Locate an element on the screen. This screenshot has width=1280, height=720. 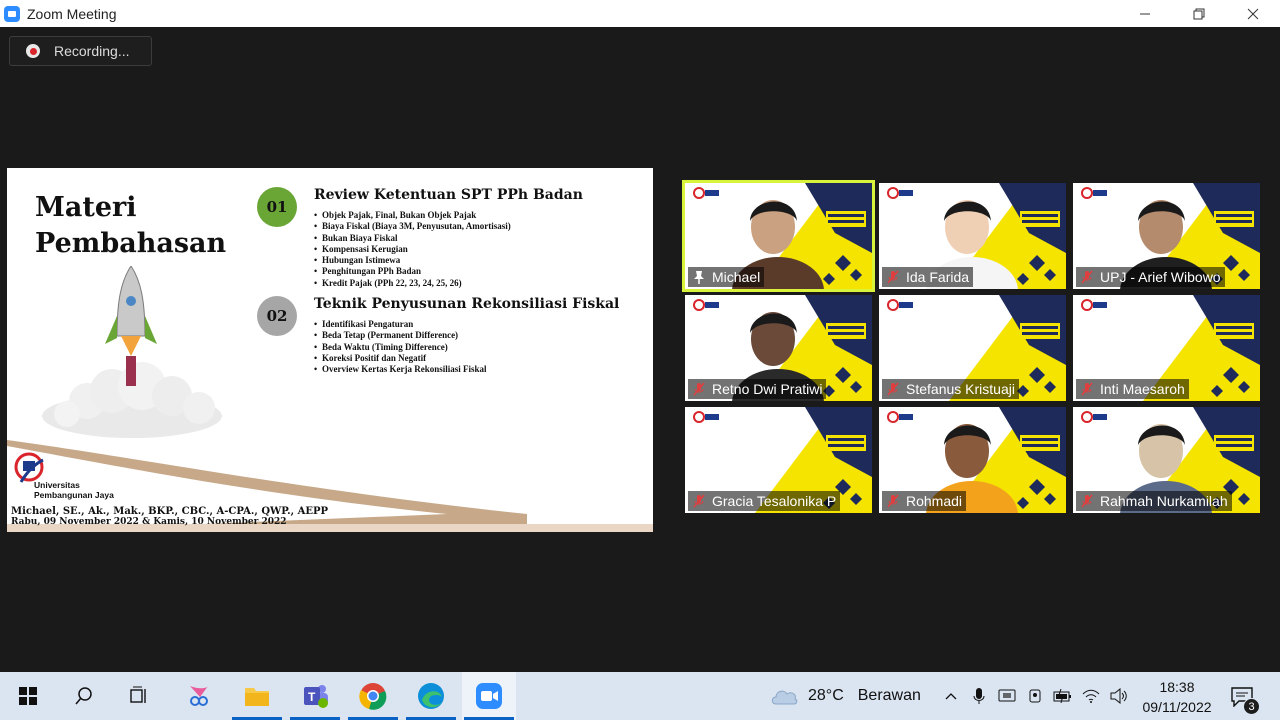
screen-share-tray-icon is located at coordinates (1007, 696).